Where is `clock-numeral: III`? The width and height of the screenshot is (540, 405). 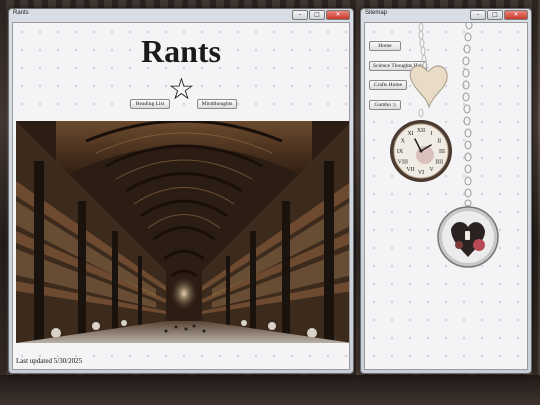 clock-numeral: III is located at coordinates (442, 152).